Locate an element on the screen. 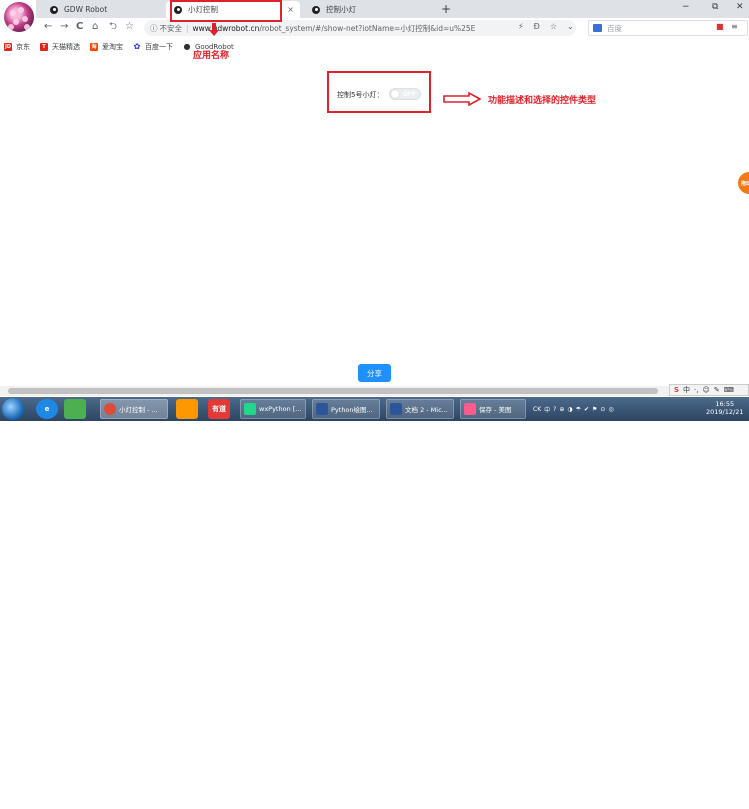  bookmark-star-button: ☆ is located at coordinates (129, 27).